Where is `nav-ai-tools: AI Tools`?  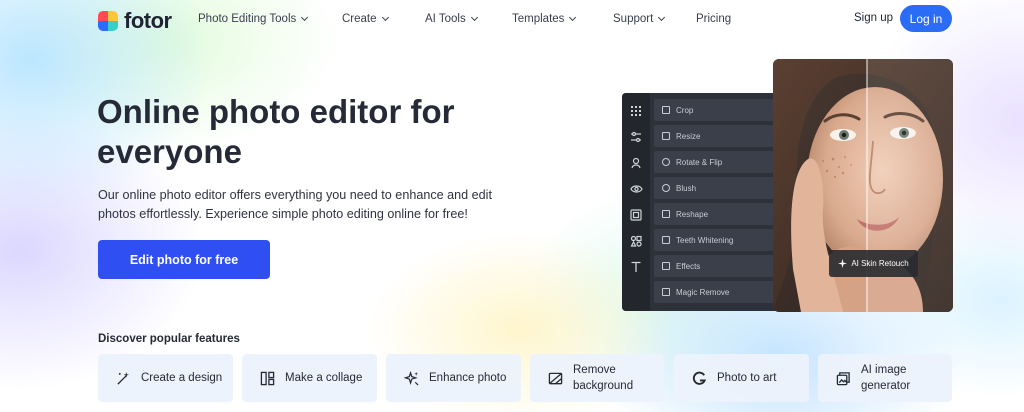
nav-ai-tools: AI Tools is located at coordinates (451, 19).